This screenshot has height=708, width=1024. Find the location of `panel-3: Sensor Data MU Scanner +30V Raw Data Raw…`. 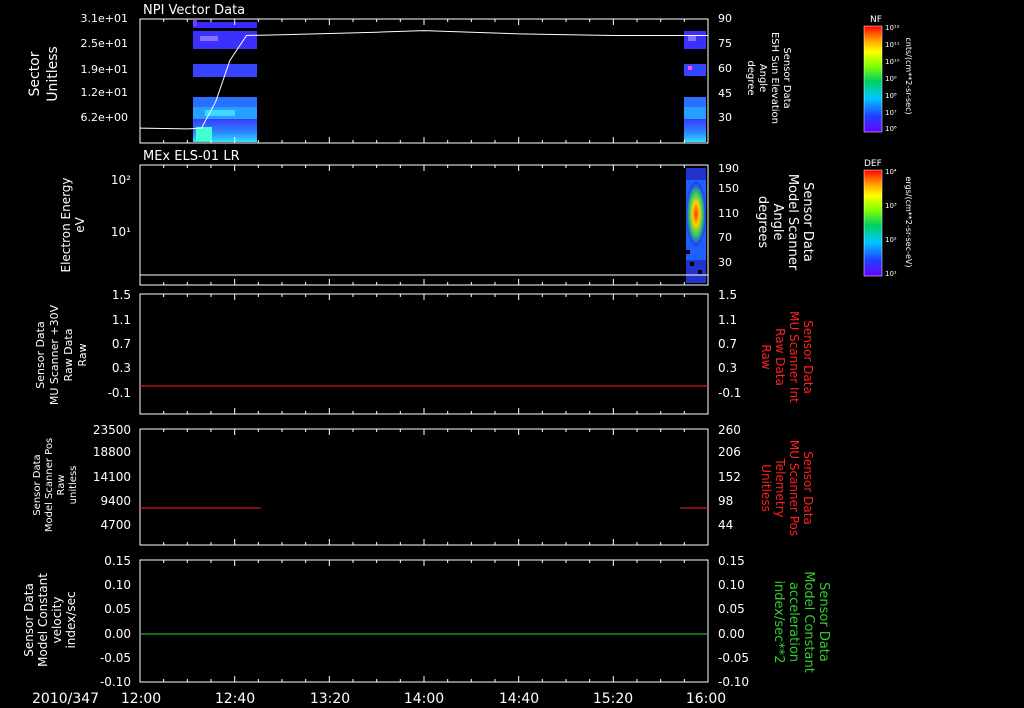

panel-3: Sensor Data MU Scanner +30V Raw Data Raw… is located at coordinates (424, 351).